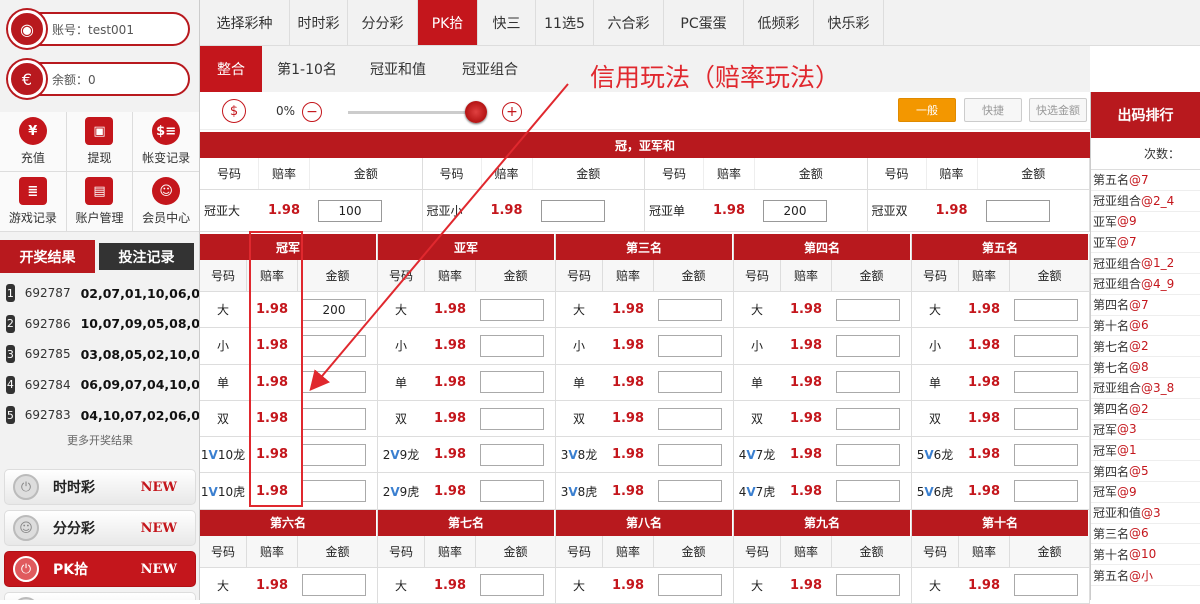 The height and width of the screenshot is (604, 1200). What do you see at coordinates (412, 112) in the screenshot?
I see `rebate-slider` at bounding box center [412, 112].